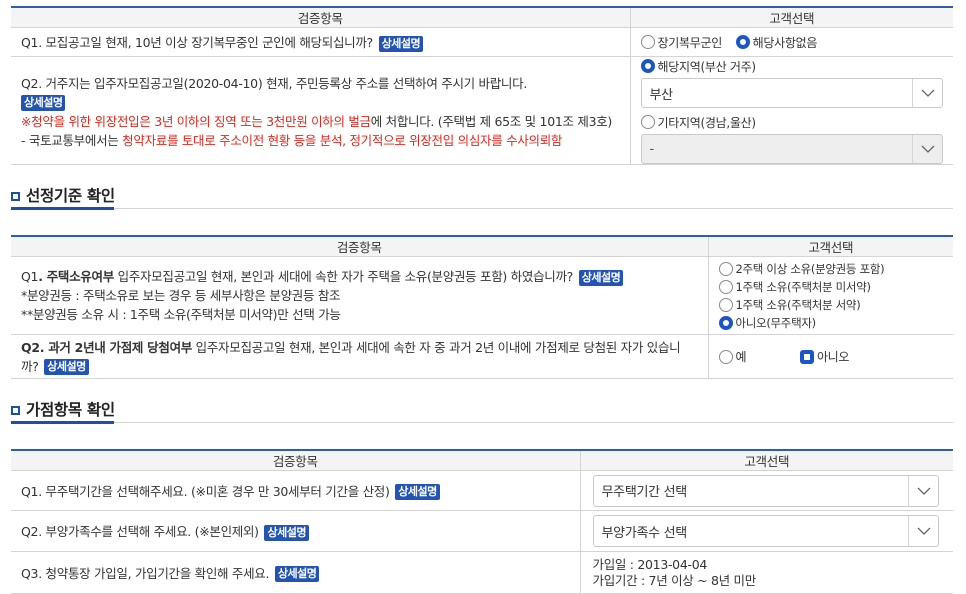 The height and width of the screenshot is (594, 966). What do you see at coordinates (831, 305) in the screenshot?
I see `radio-one-home-pledge: 1주택 소유(주택처분 서약)` at bounding box center [831, 305].